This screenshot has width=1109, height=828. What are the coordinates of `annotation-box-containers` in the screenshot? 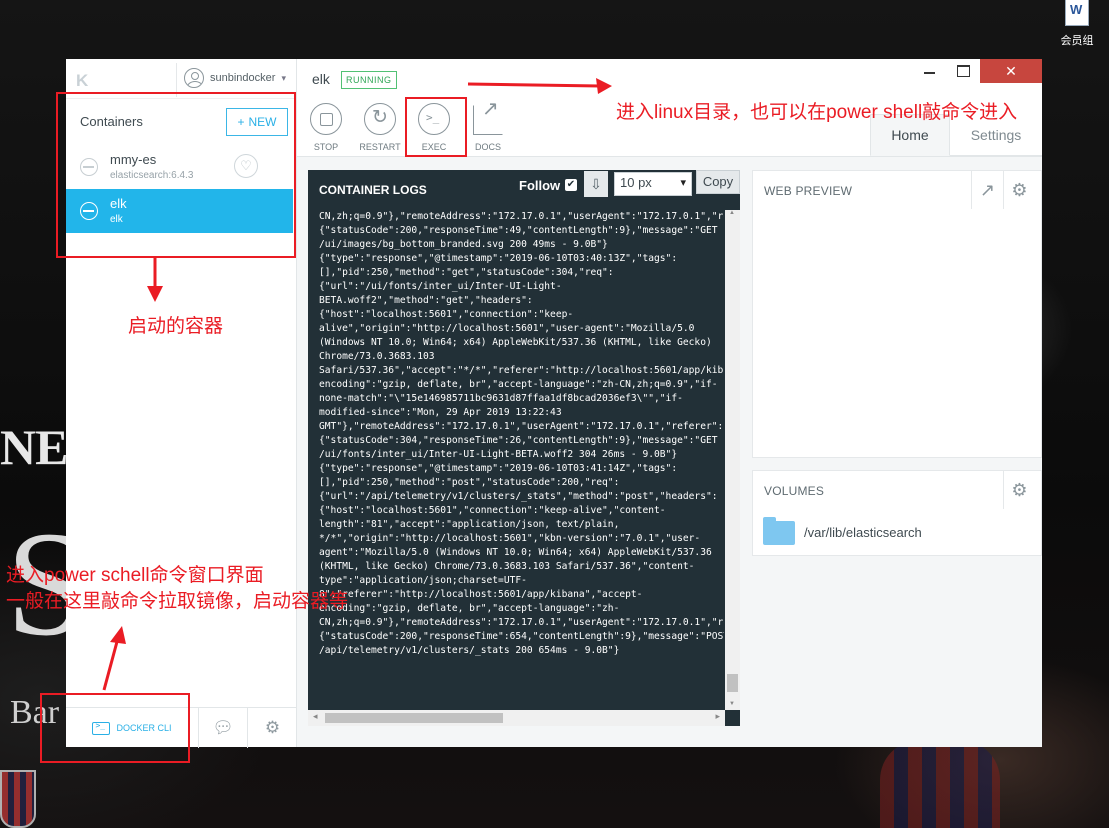 It's located at (176, 175).